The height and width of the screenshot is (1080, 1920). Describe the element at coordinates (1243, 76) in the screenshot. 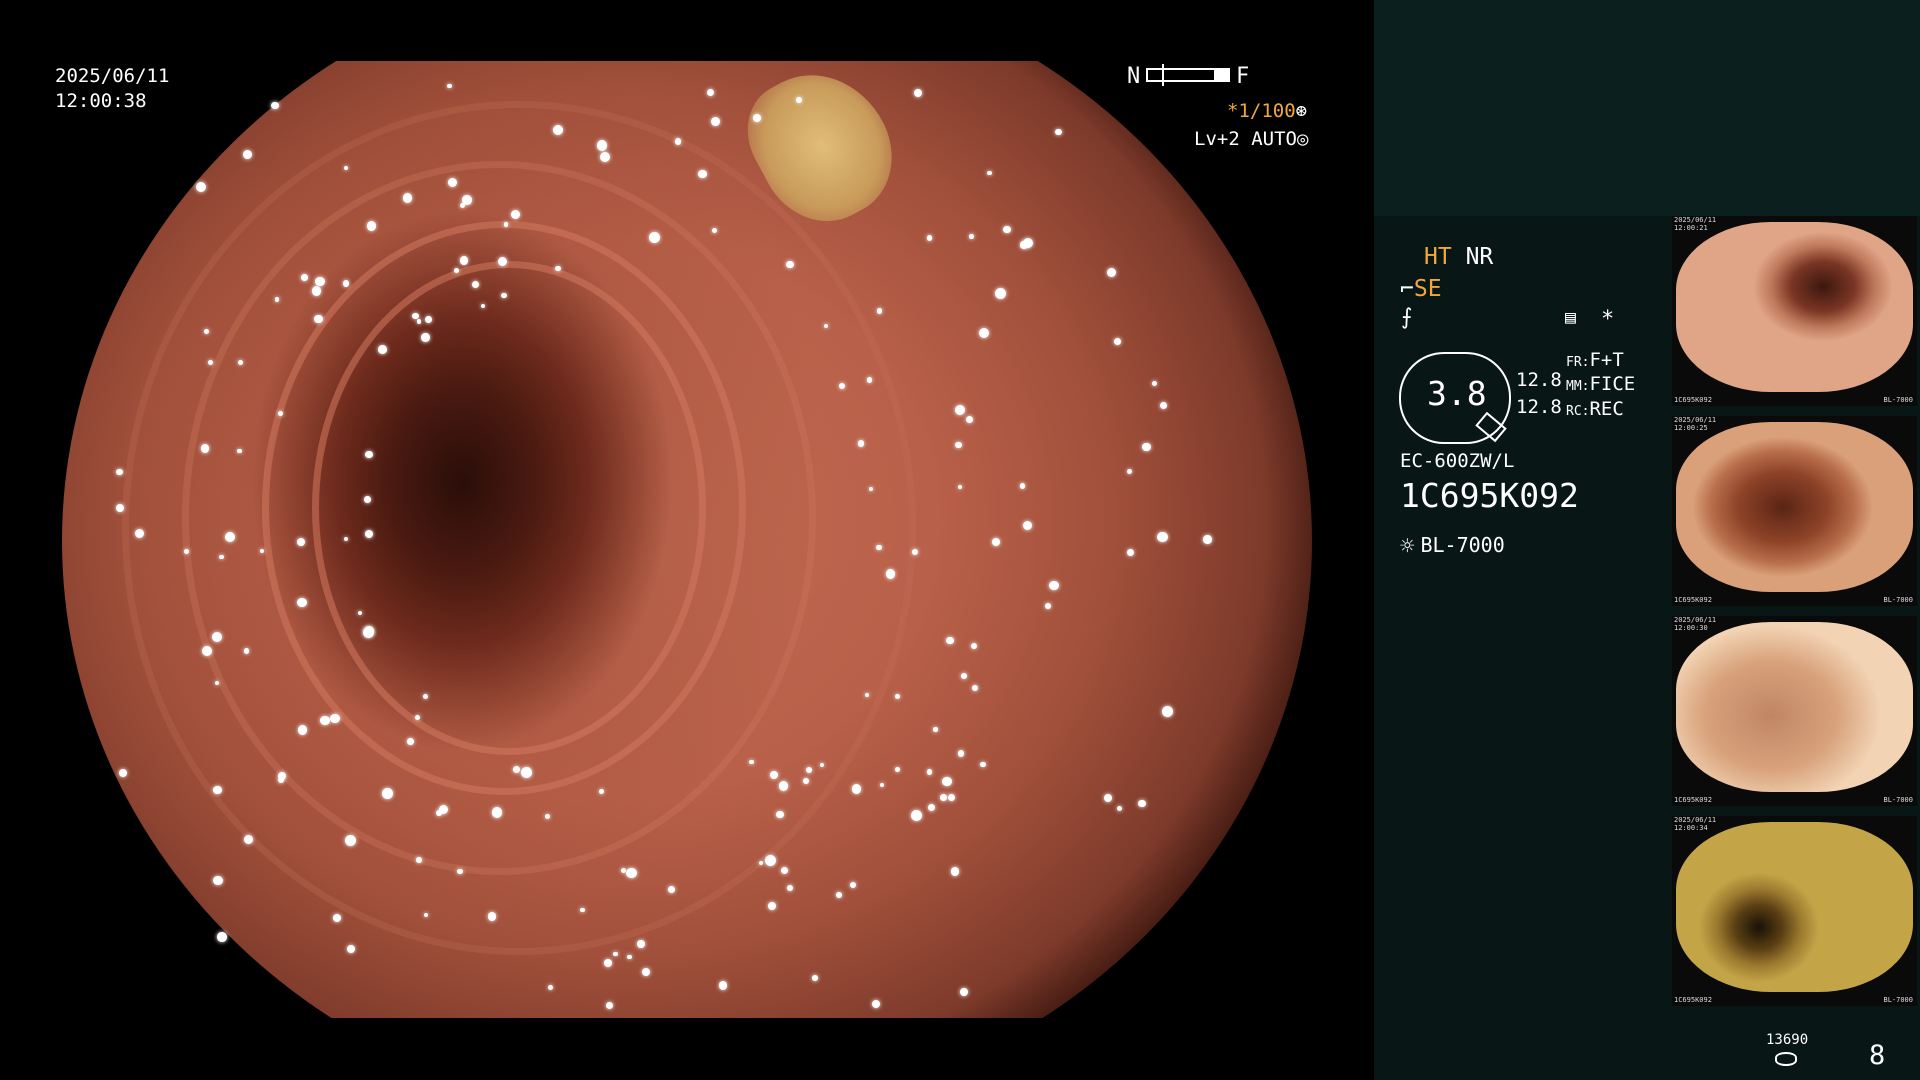

I see `scale-far-label: F` at that location.